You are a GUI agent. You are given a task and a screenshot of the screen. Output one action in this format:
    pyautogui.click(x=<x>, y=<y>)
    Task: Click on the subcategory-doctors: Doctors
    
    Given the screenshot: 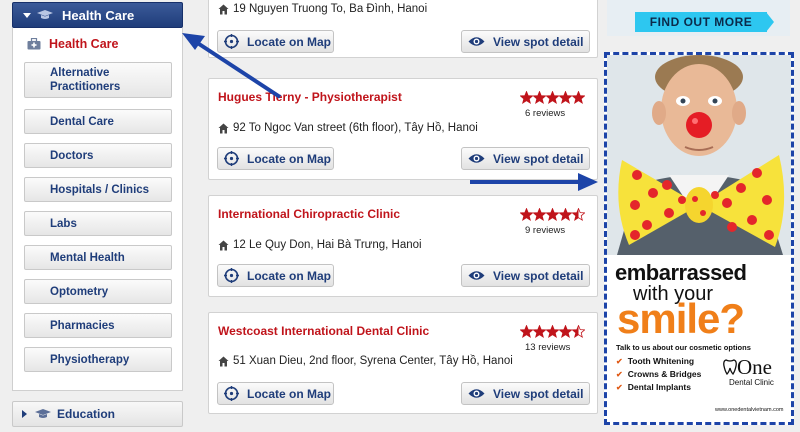 What is the action you would take?
    pyautogui.click(x=98, y=155)
    